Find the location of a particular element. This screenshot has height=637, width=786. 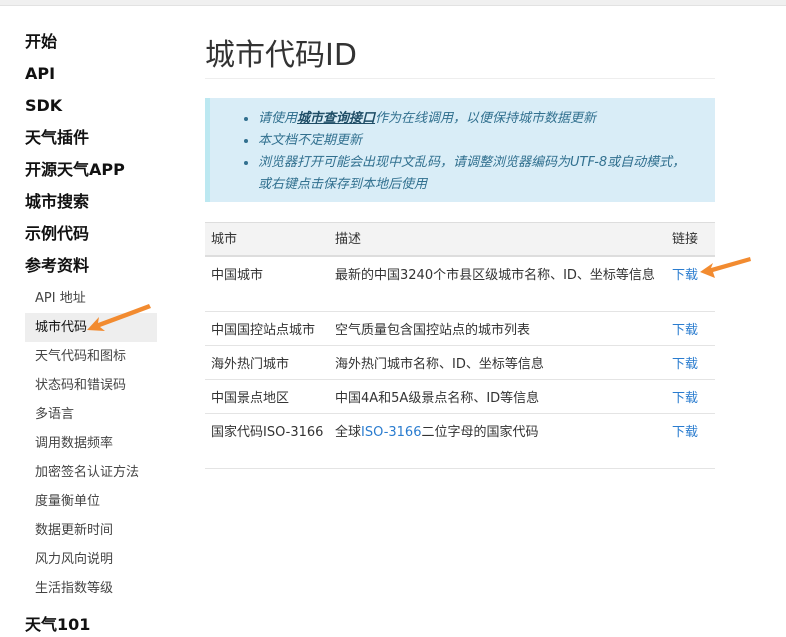

row-city: 中国景点地区 is located at coordinates (250, 398).